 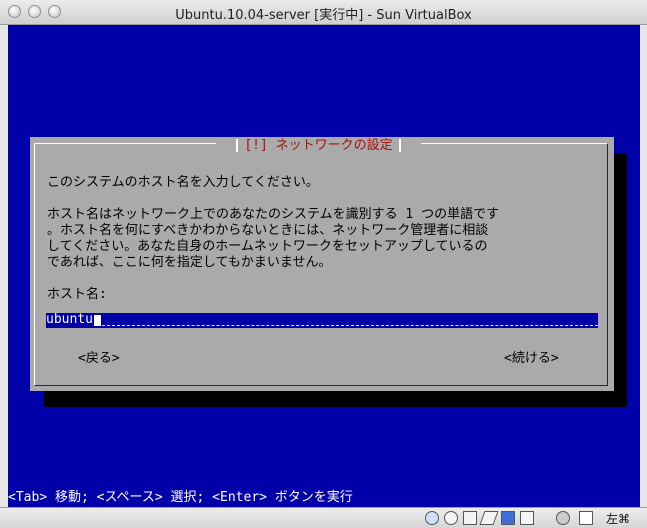 I want to click on text-cursor, so click(x=97, y=320).